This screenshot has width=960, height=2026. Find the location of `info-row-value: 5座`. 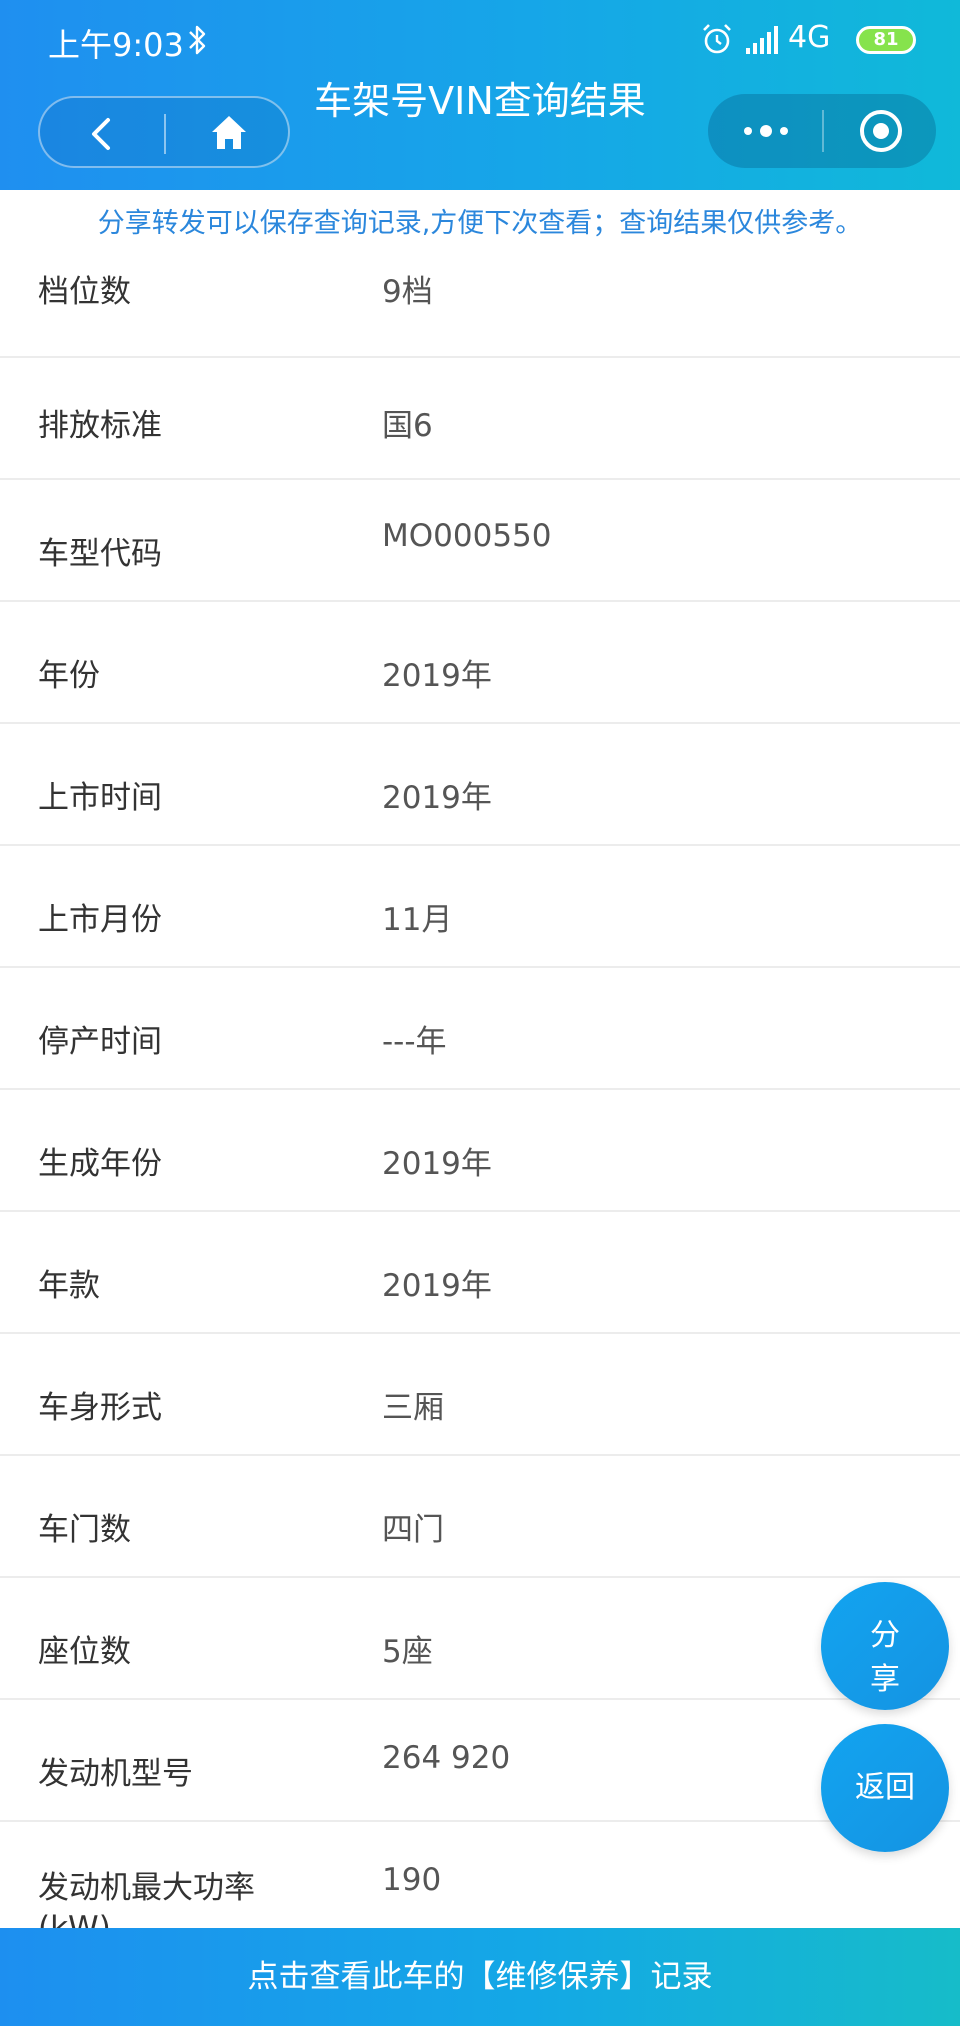

info-row-value: 5座 is located at coordinates (407, 1652).